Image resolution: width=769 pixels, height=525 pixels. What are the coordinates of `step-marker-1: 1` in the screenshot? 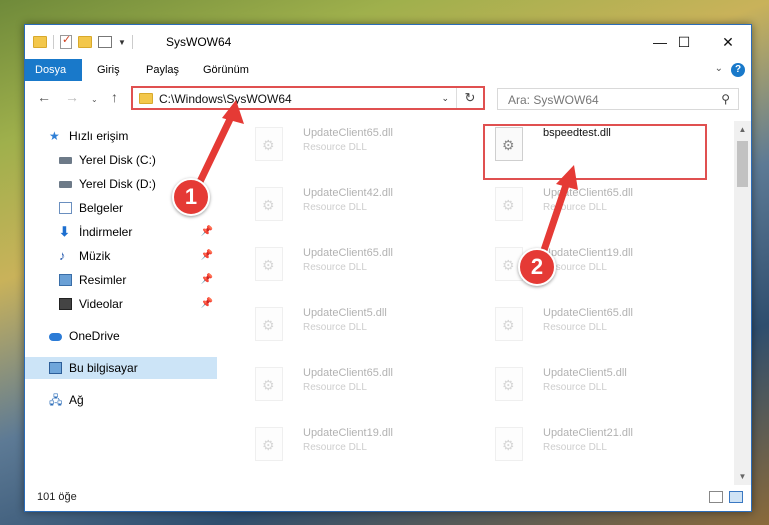 It's located at (191, 197).